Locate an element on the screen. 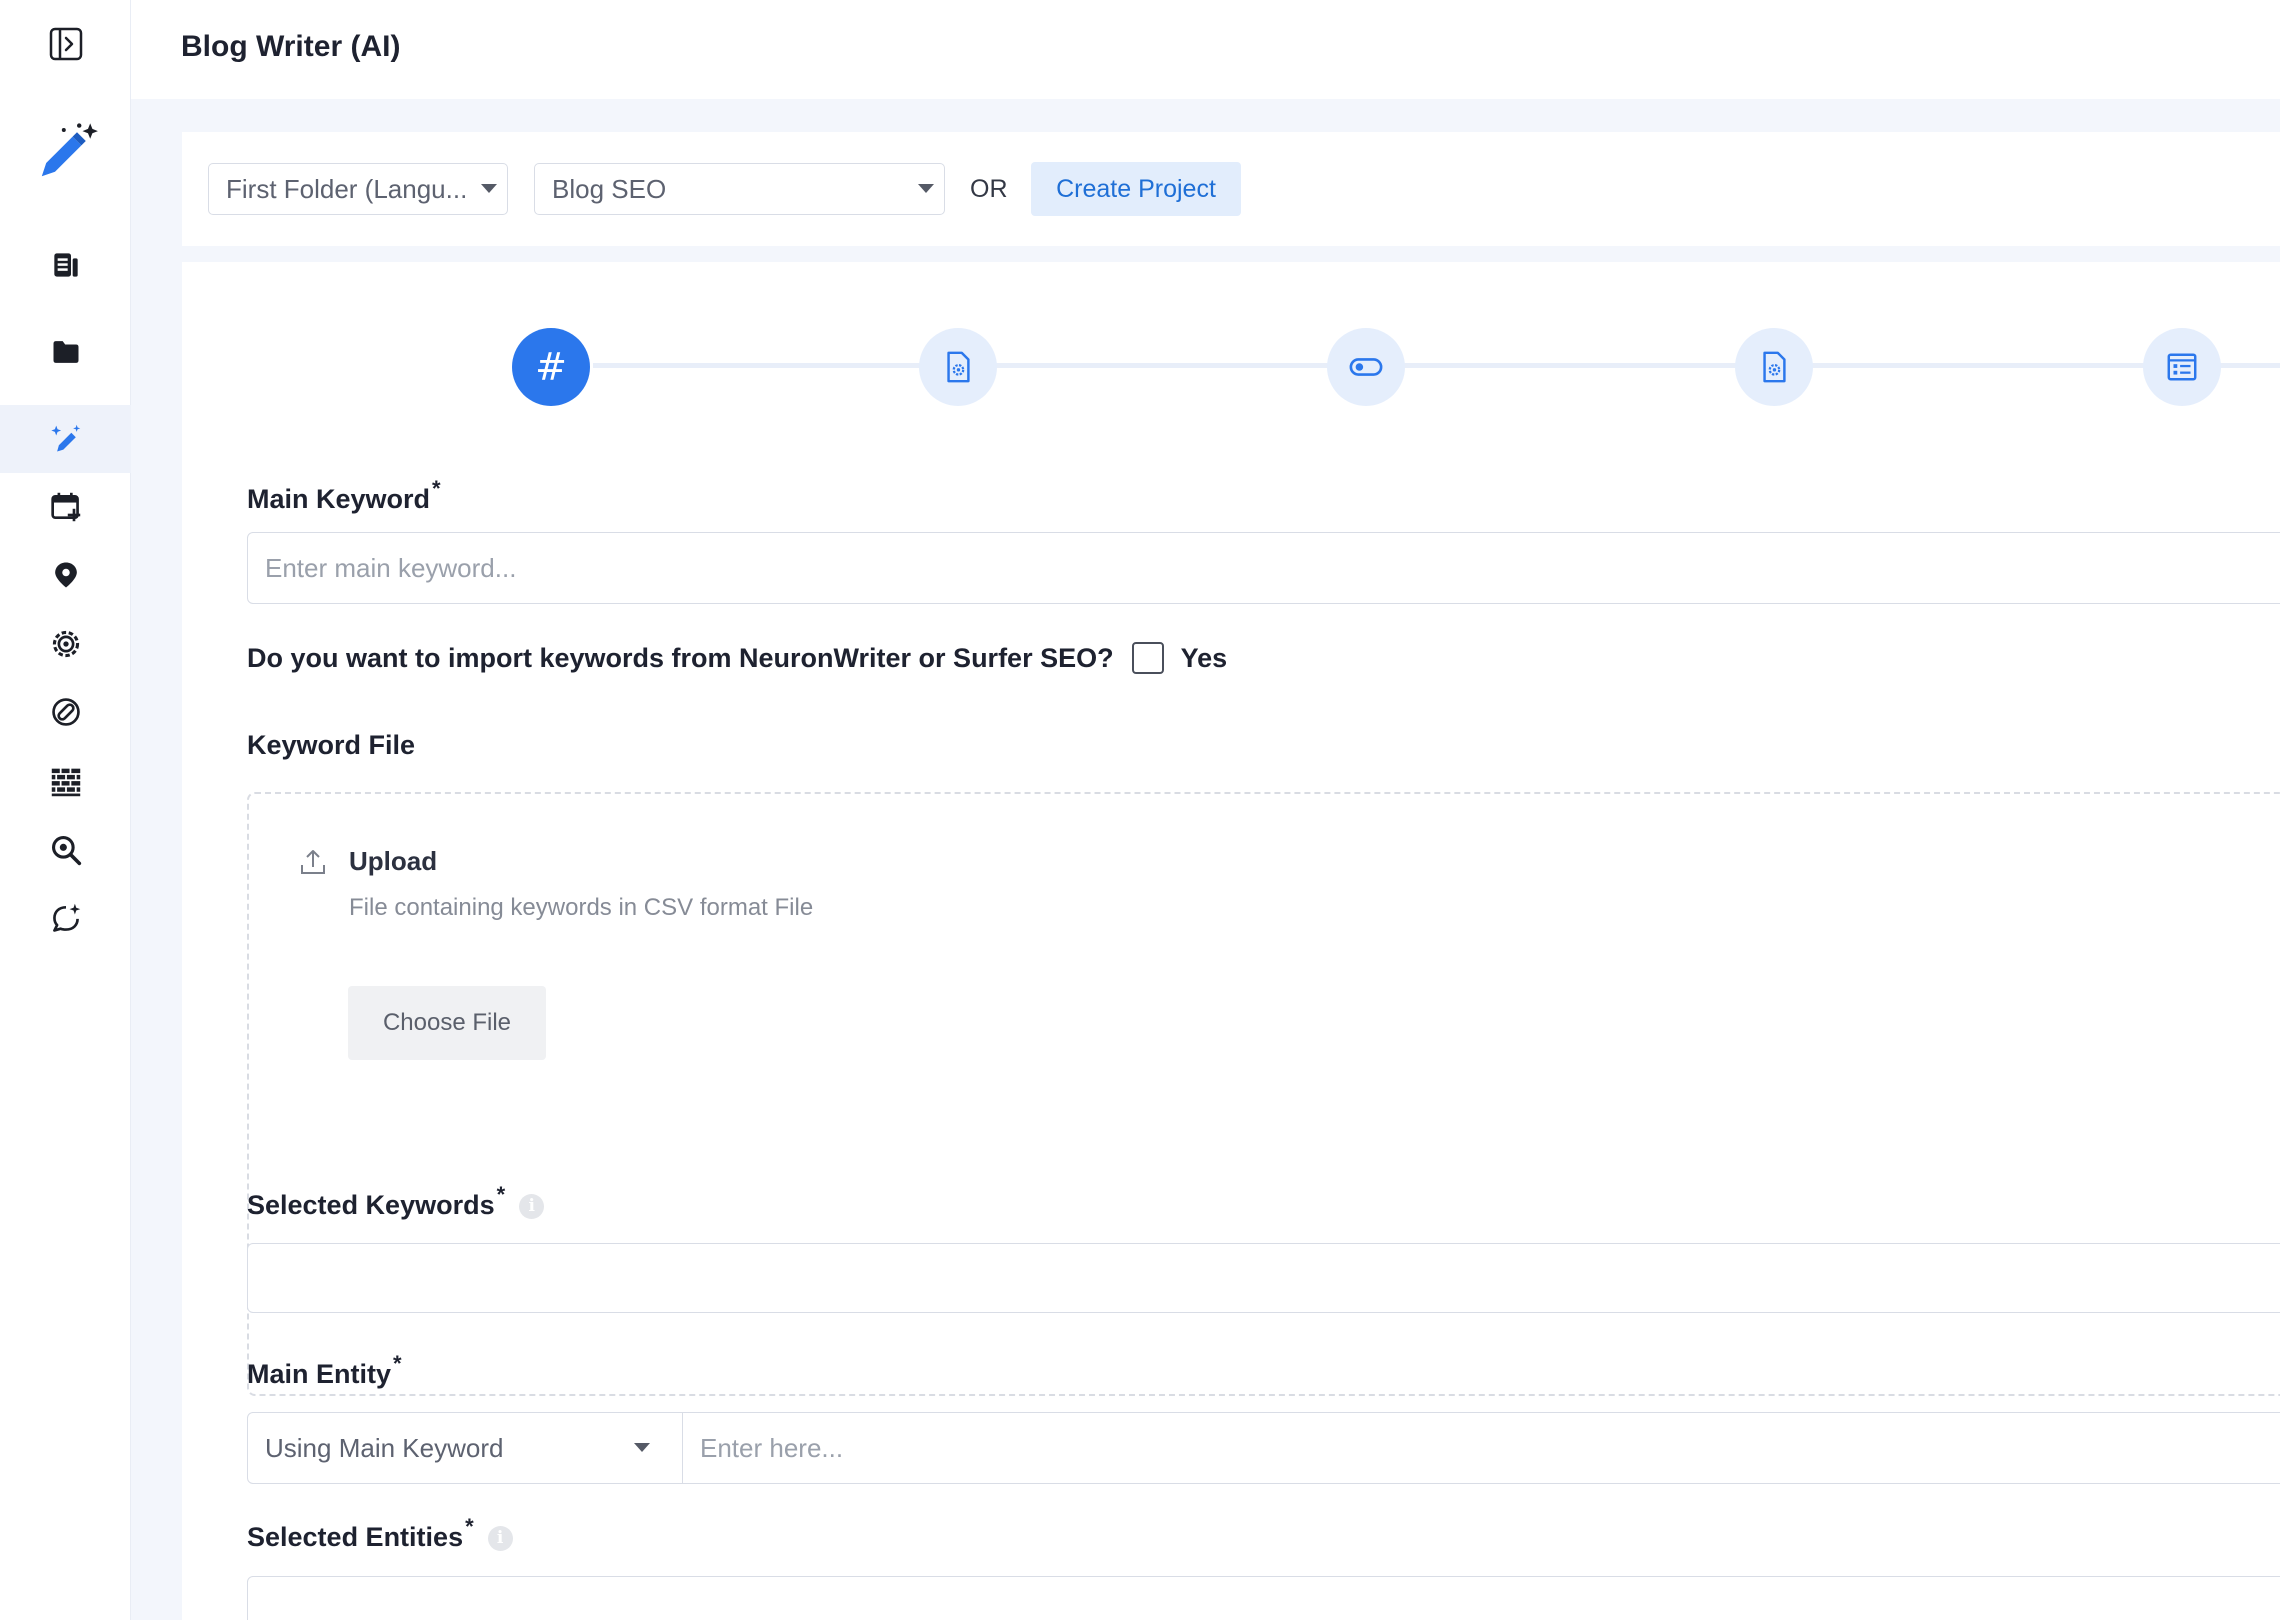 This screenshot has height=1620, width=2280. main-entity-input is located at coordinates (1481, 1448).